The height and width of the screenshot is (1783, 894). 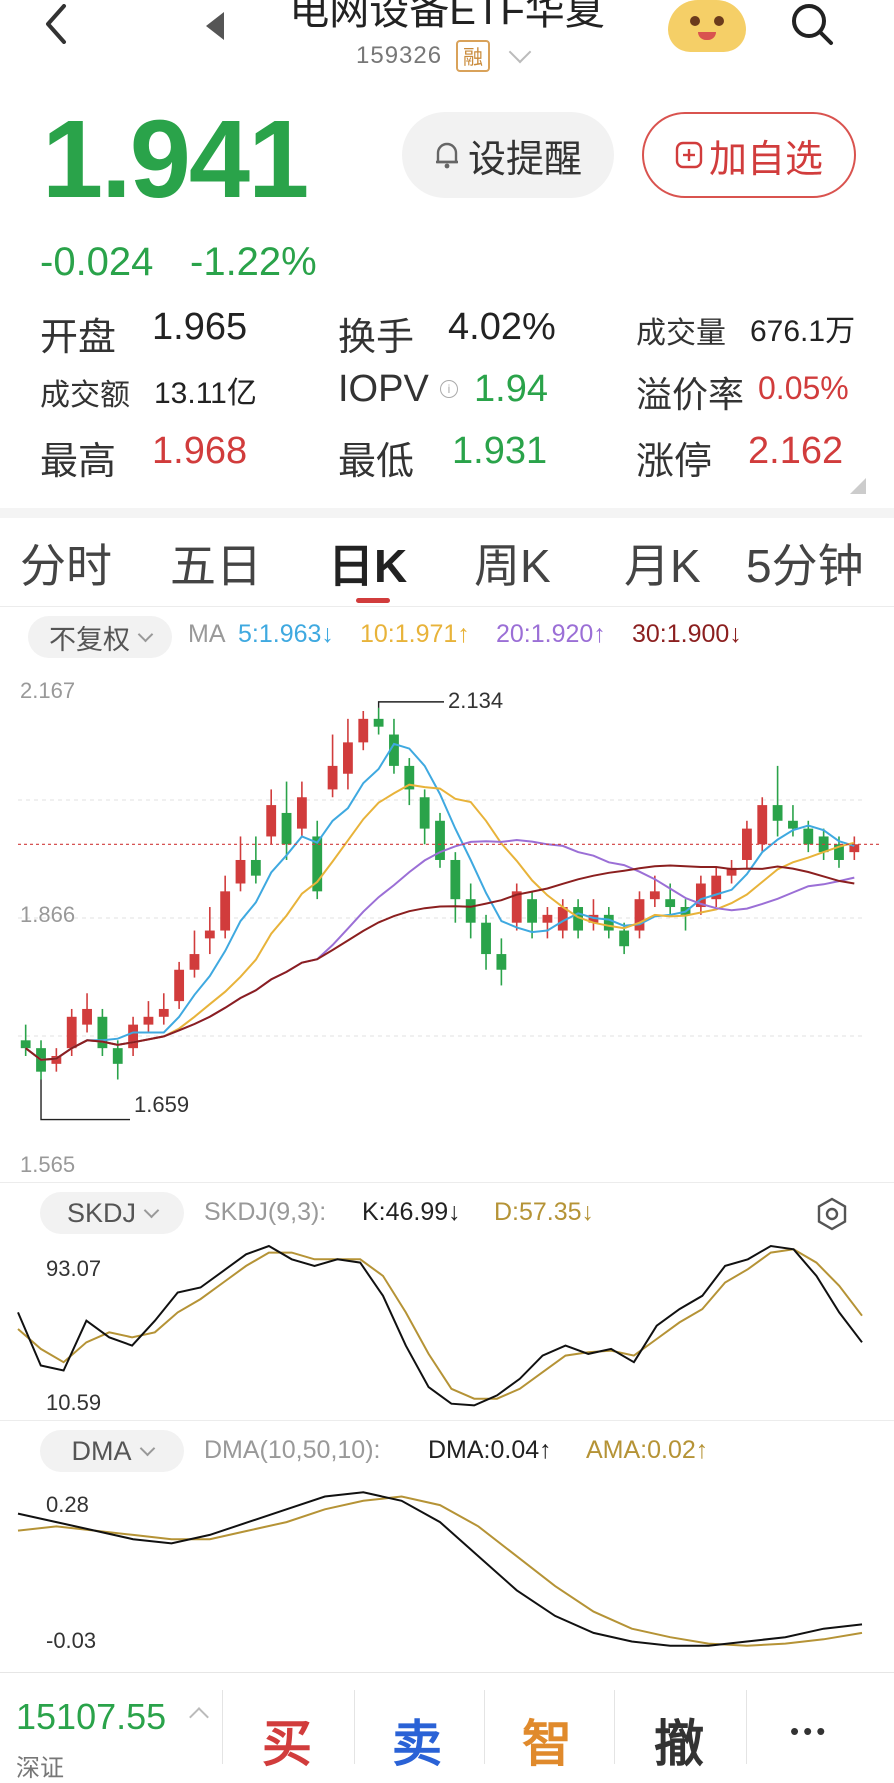 I want to click on dma-select-label: DMA, so click(x=101, y=1450).